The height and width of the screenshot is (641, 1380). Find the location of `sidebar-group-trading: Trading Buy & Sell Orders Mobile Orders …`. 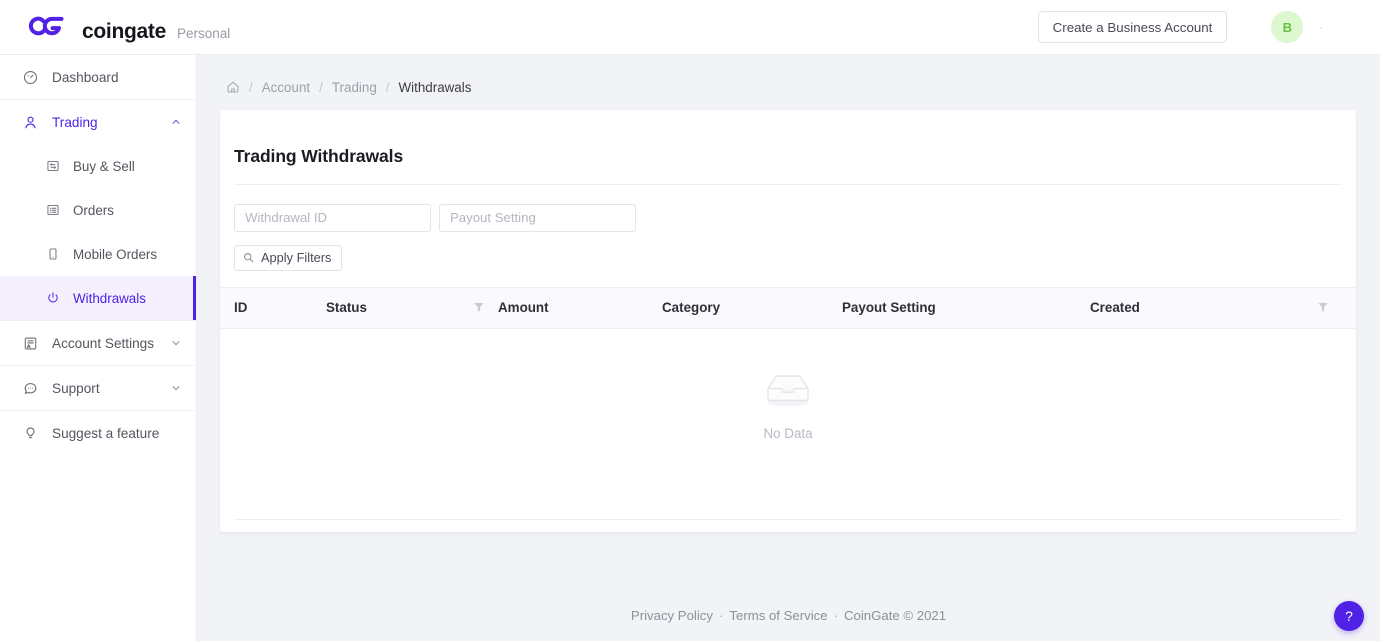

sidebar-group-trading: Trading Buy & Sell Orders Mobile Orders … is located at coordinates (98, 210).